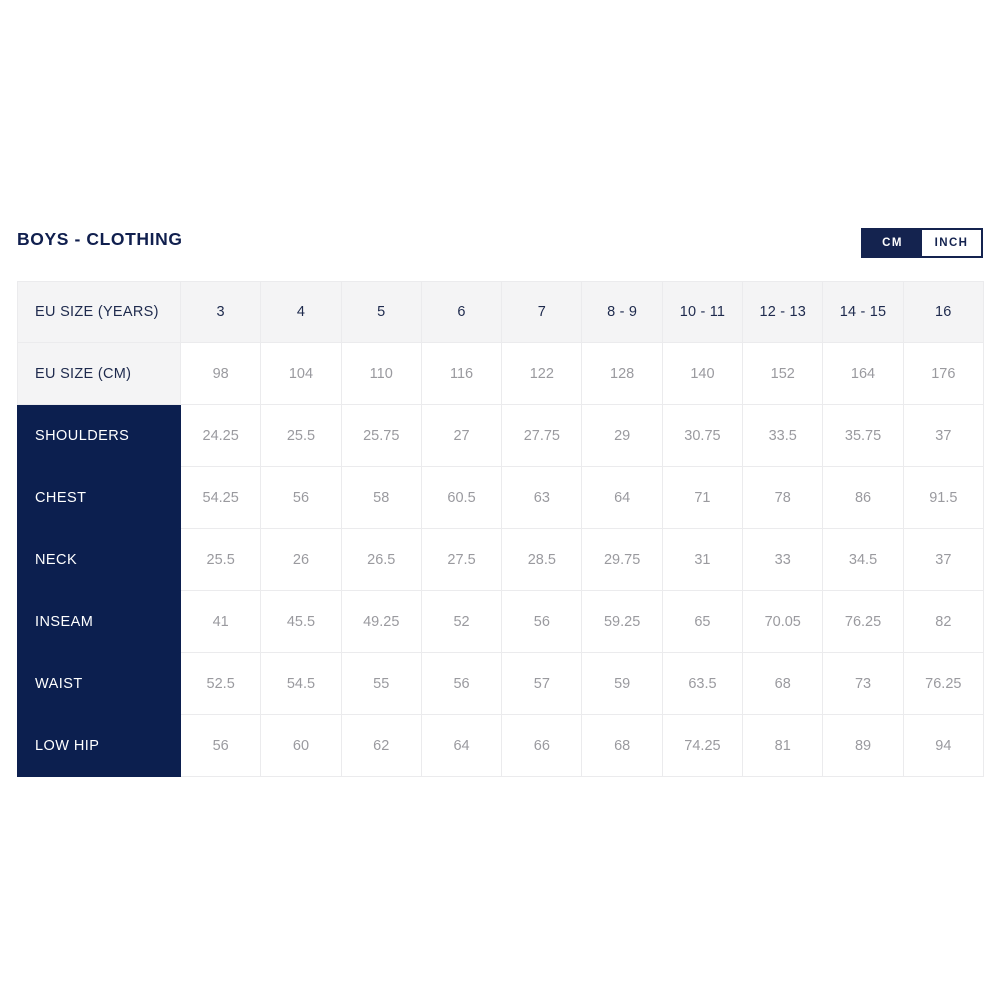  I want to click on table-cell: 116, so click(461, 373).